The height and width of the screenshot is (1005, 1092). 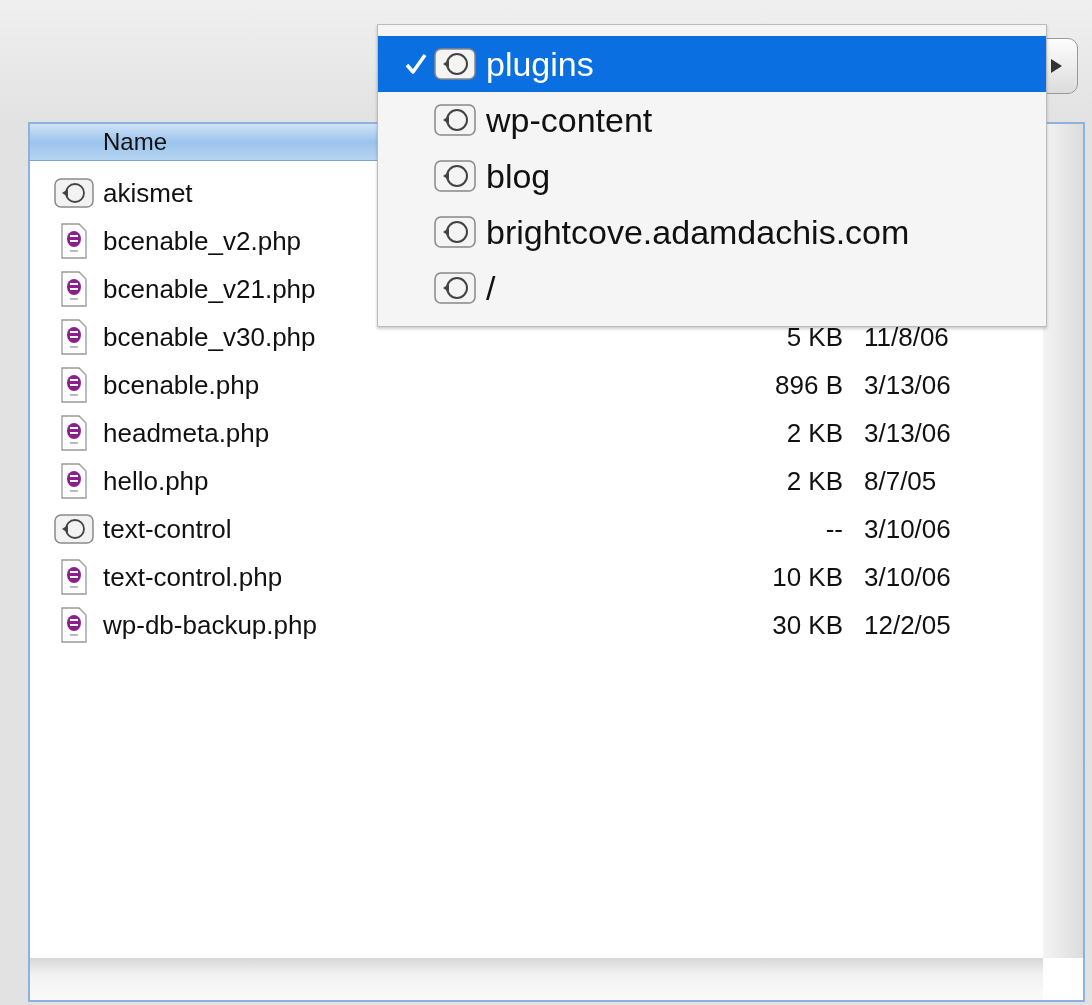 What do you see at coordinates (712, 288) in the screenshot?
I see `menu-item: /` at bounding box center [712, 288].